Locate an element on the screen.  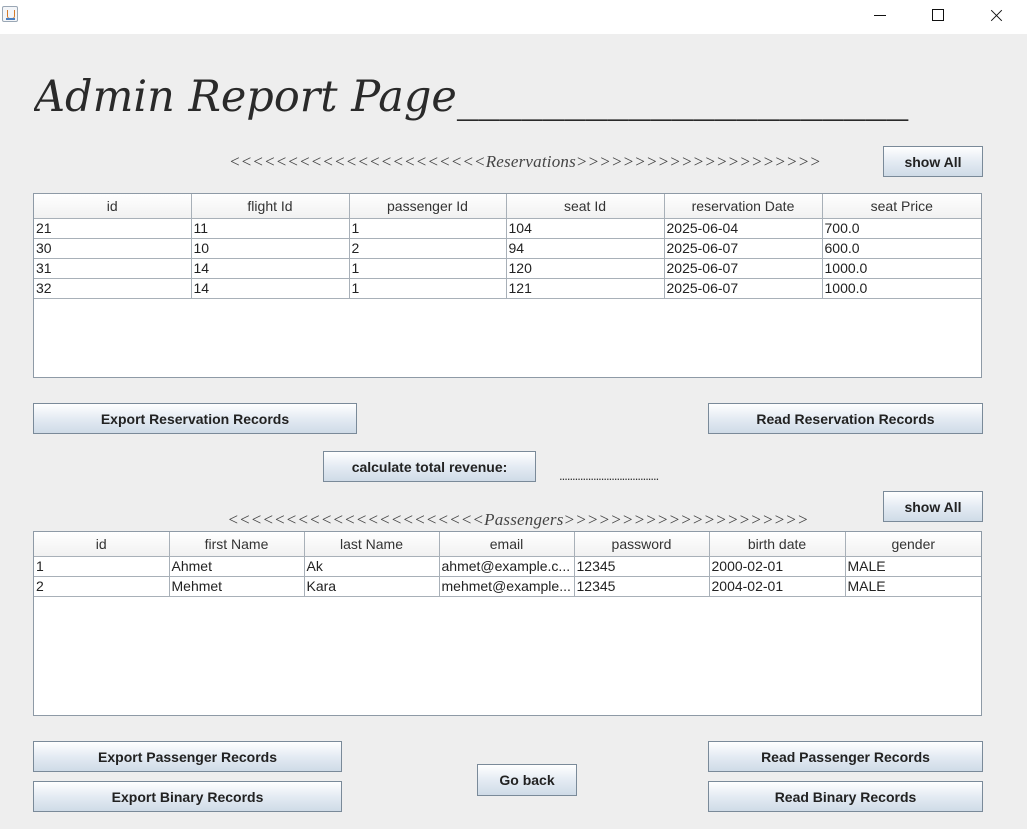
table-cell: 2000-02-01 is located at coordinates (777, 566).